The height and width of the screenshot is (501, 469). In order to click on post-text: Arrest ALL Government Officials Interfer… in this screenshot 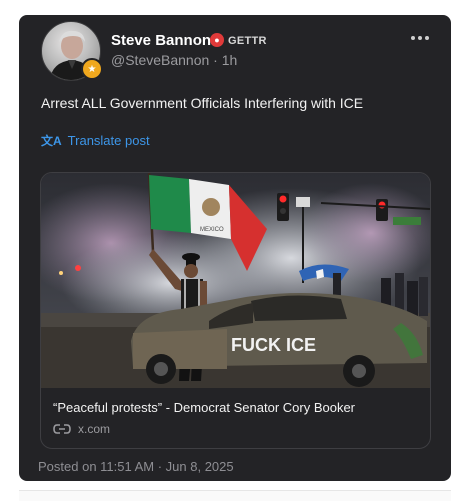, I will do `click(202, 103)`.